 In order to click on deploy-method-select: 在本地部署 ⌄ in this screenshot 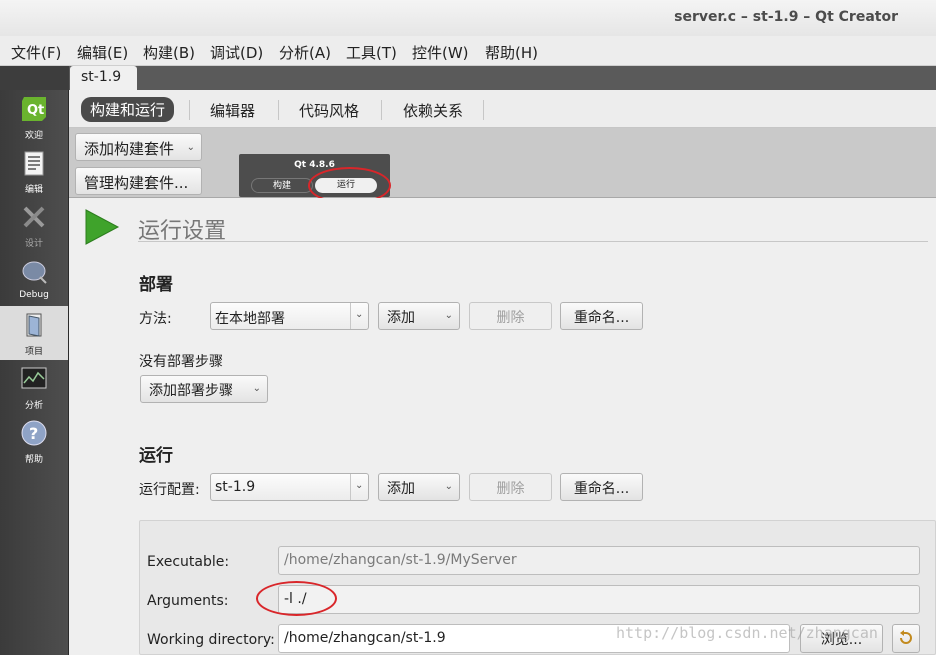, I will do `click(289, 316)`.